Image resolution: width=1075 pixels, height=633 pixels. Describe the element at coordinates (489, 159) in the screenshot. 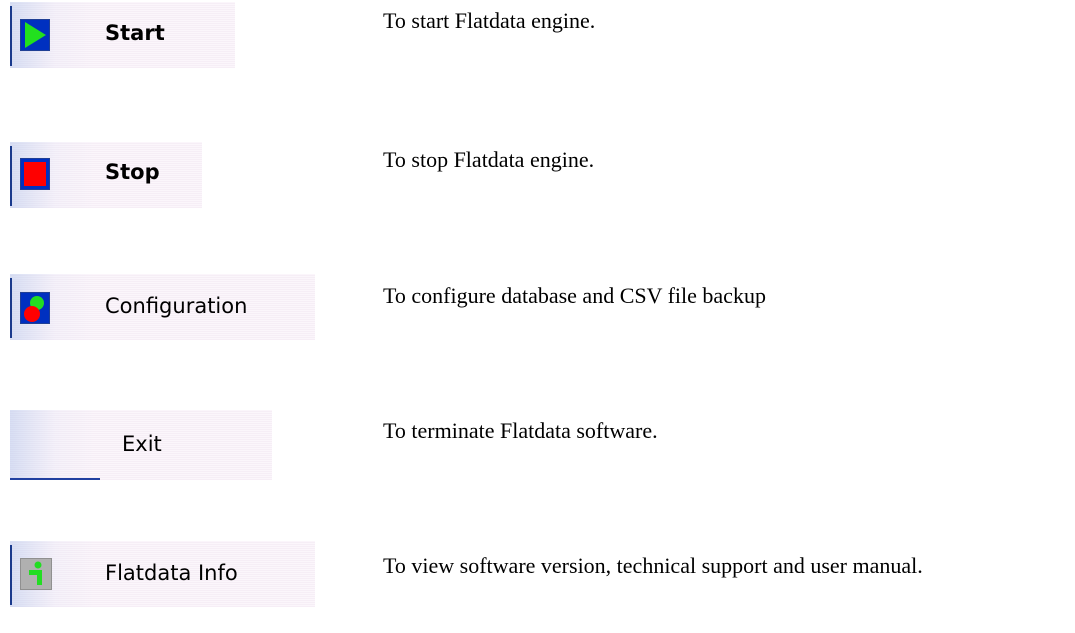

I see `stop-description: To stop Flatdata engine.` at that location.